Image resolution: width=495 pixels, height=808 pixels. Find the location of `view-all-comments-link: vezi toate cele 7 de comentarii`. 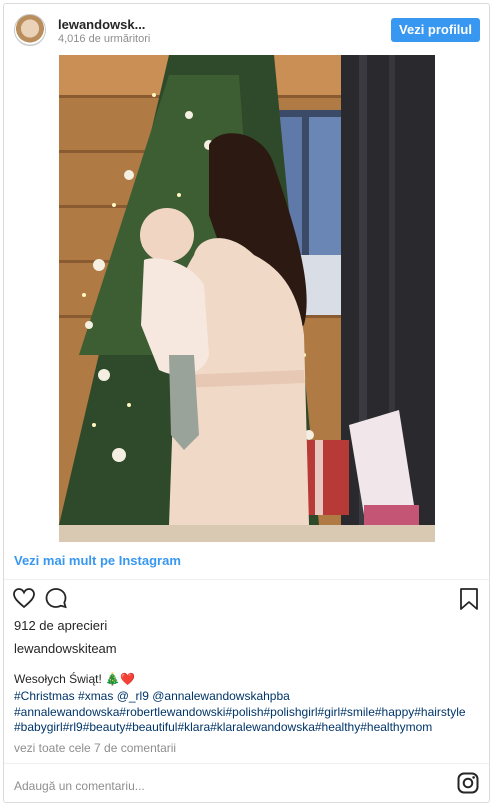

view-all-comments-link: vezi toate cele 7 de comentarii is located at coordinates (95, 748).